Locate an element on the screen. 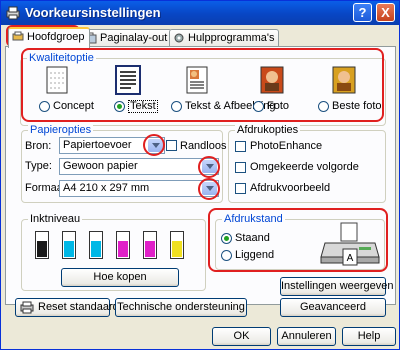  radio-liggend is located at coordinates (226, 255).